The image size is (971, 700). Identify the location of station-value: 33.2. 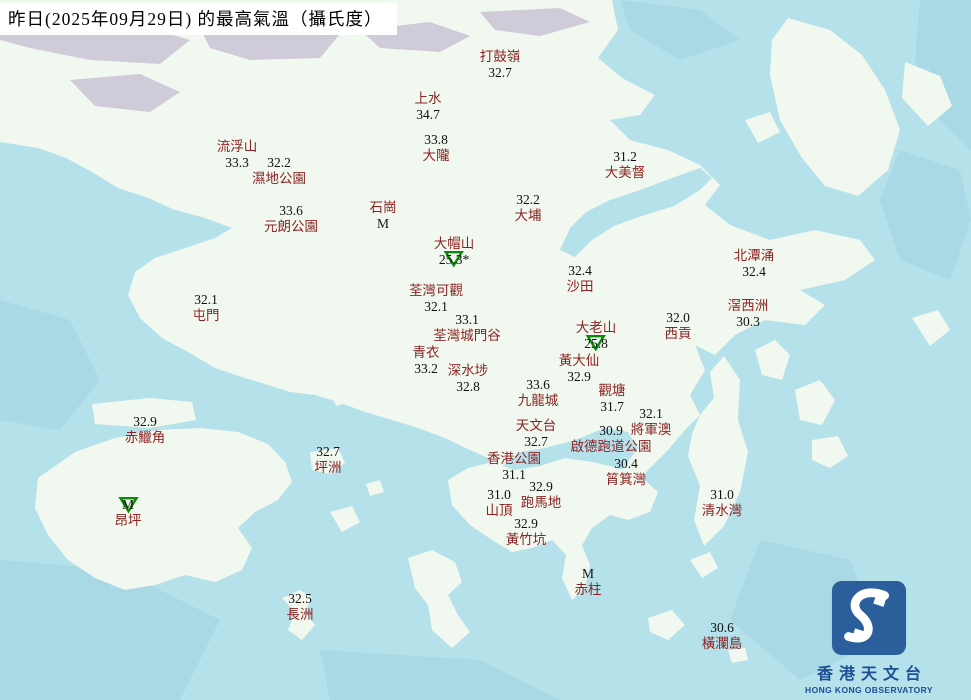
(426, 368).